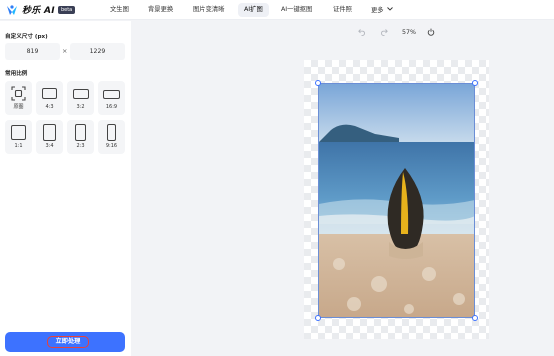 The image size is (554, 356). Describe the element at coordinates (49, 93) in the screenshot. I see `ratio-4-3-icon` at that location.